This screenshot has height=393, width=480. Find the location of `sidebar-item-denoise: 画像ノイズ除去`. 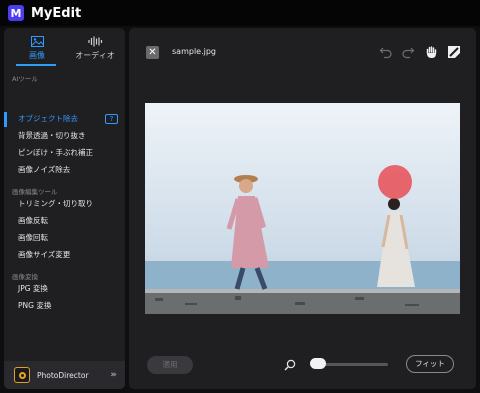

sidebar-item-denoise: 画像ノイズ除去 is located at coordinates (44, 170).